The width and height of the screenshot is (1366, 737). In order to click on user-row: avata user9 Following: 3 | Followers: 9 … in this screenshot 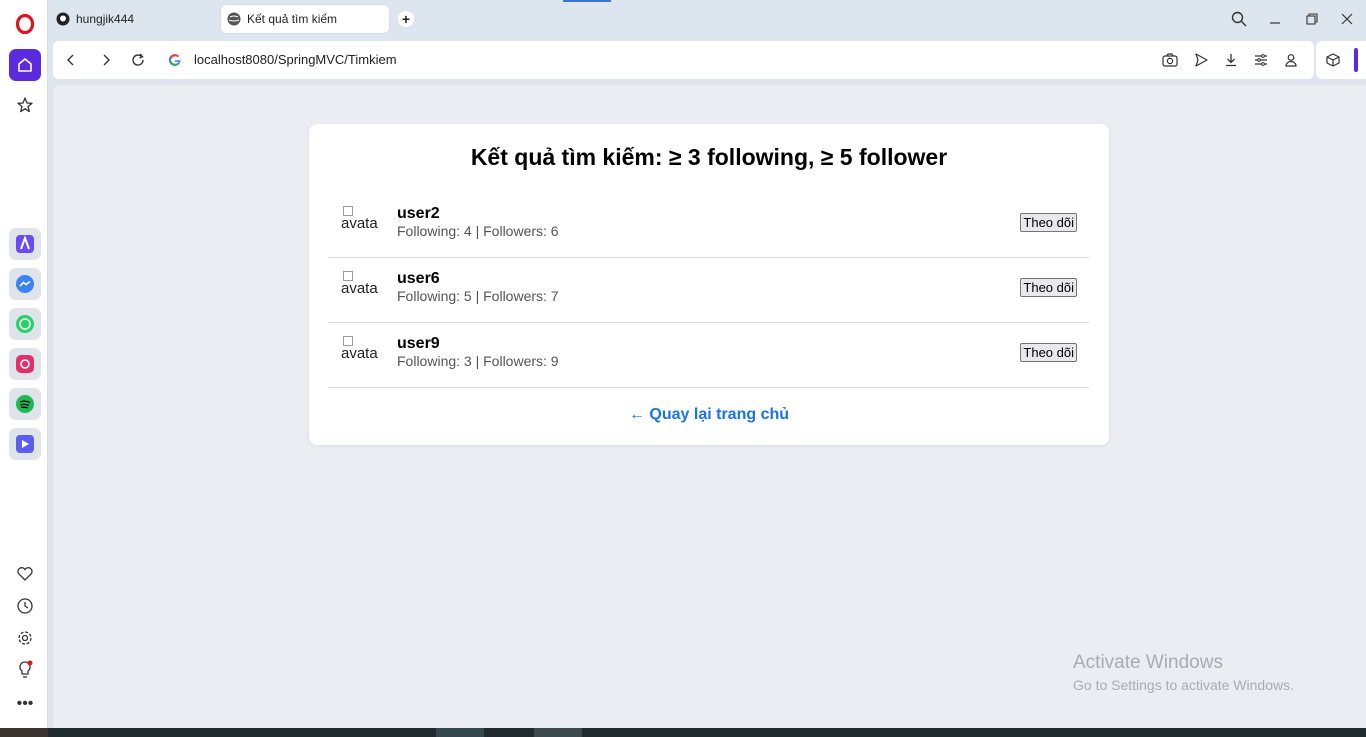, I will do `click(708, 355)`.